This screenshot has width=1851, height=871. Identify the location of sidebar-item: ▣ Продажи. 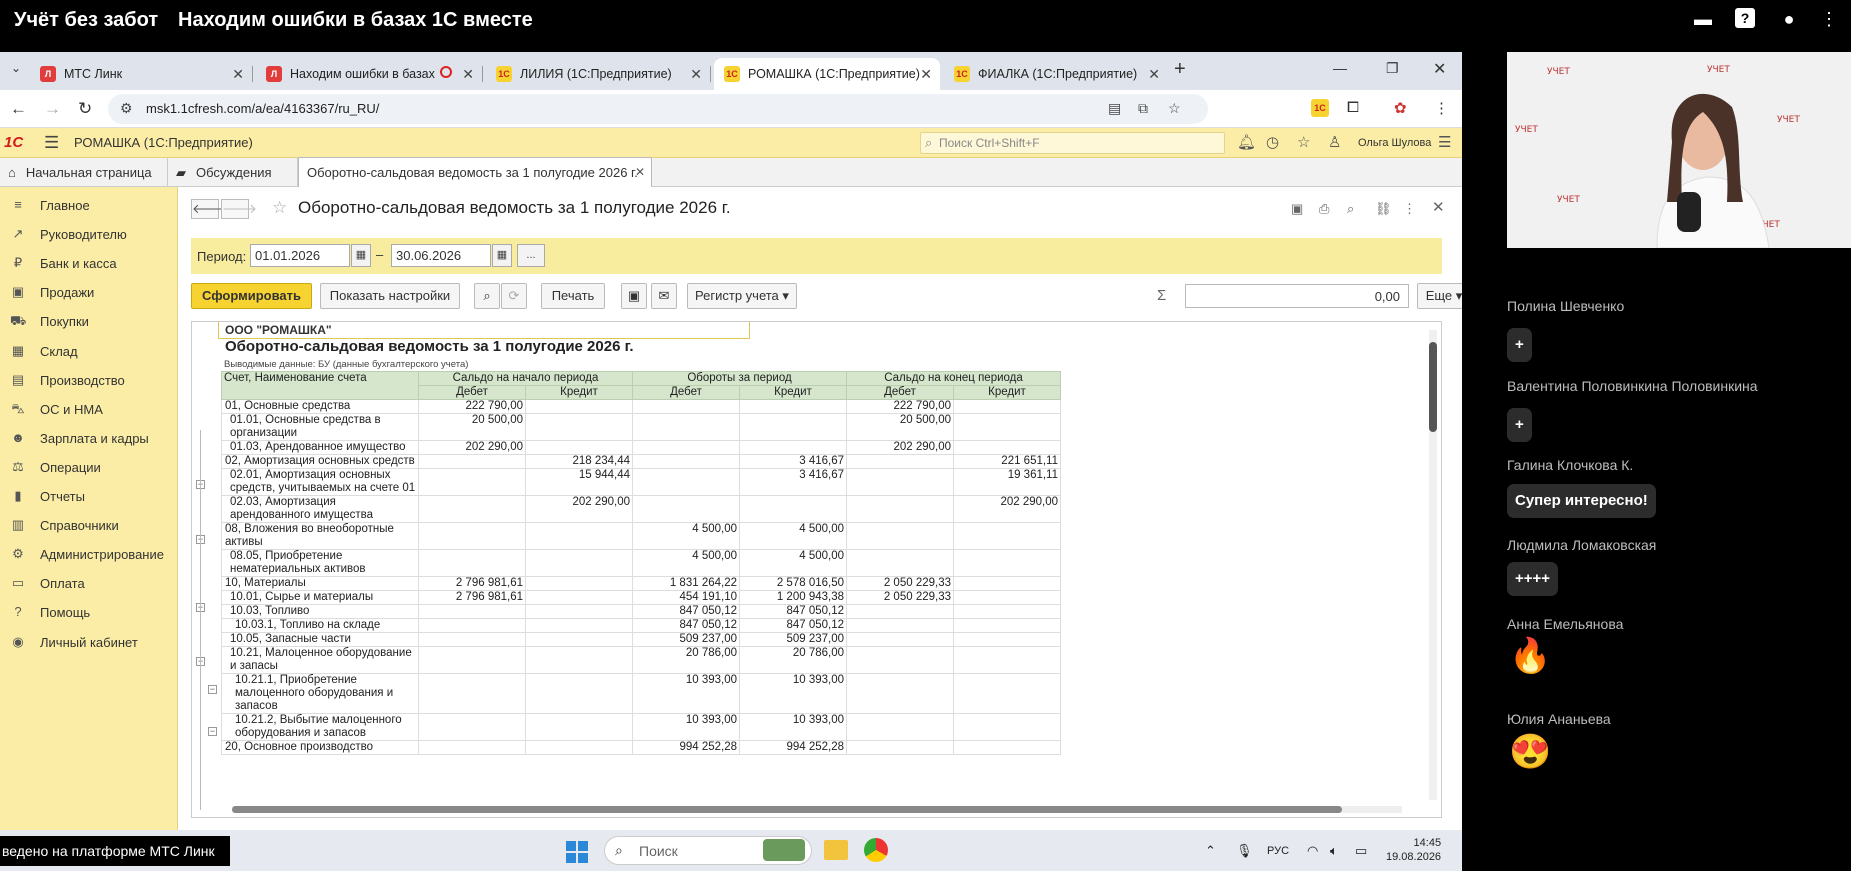
(89, 293).